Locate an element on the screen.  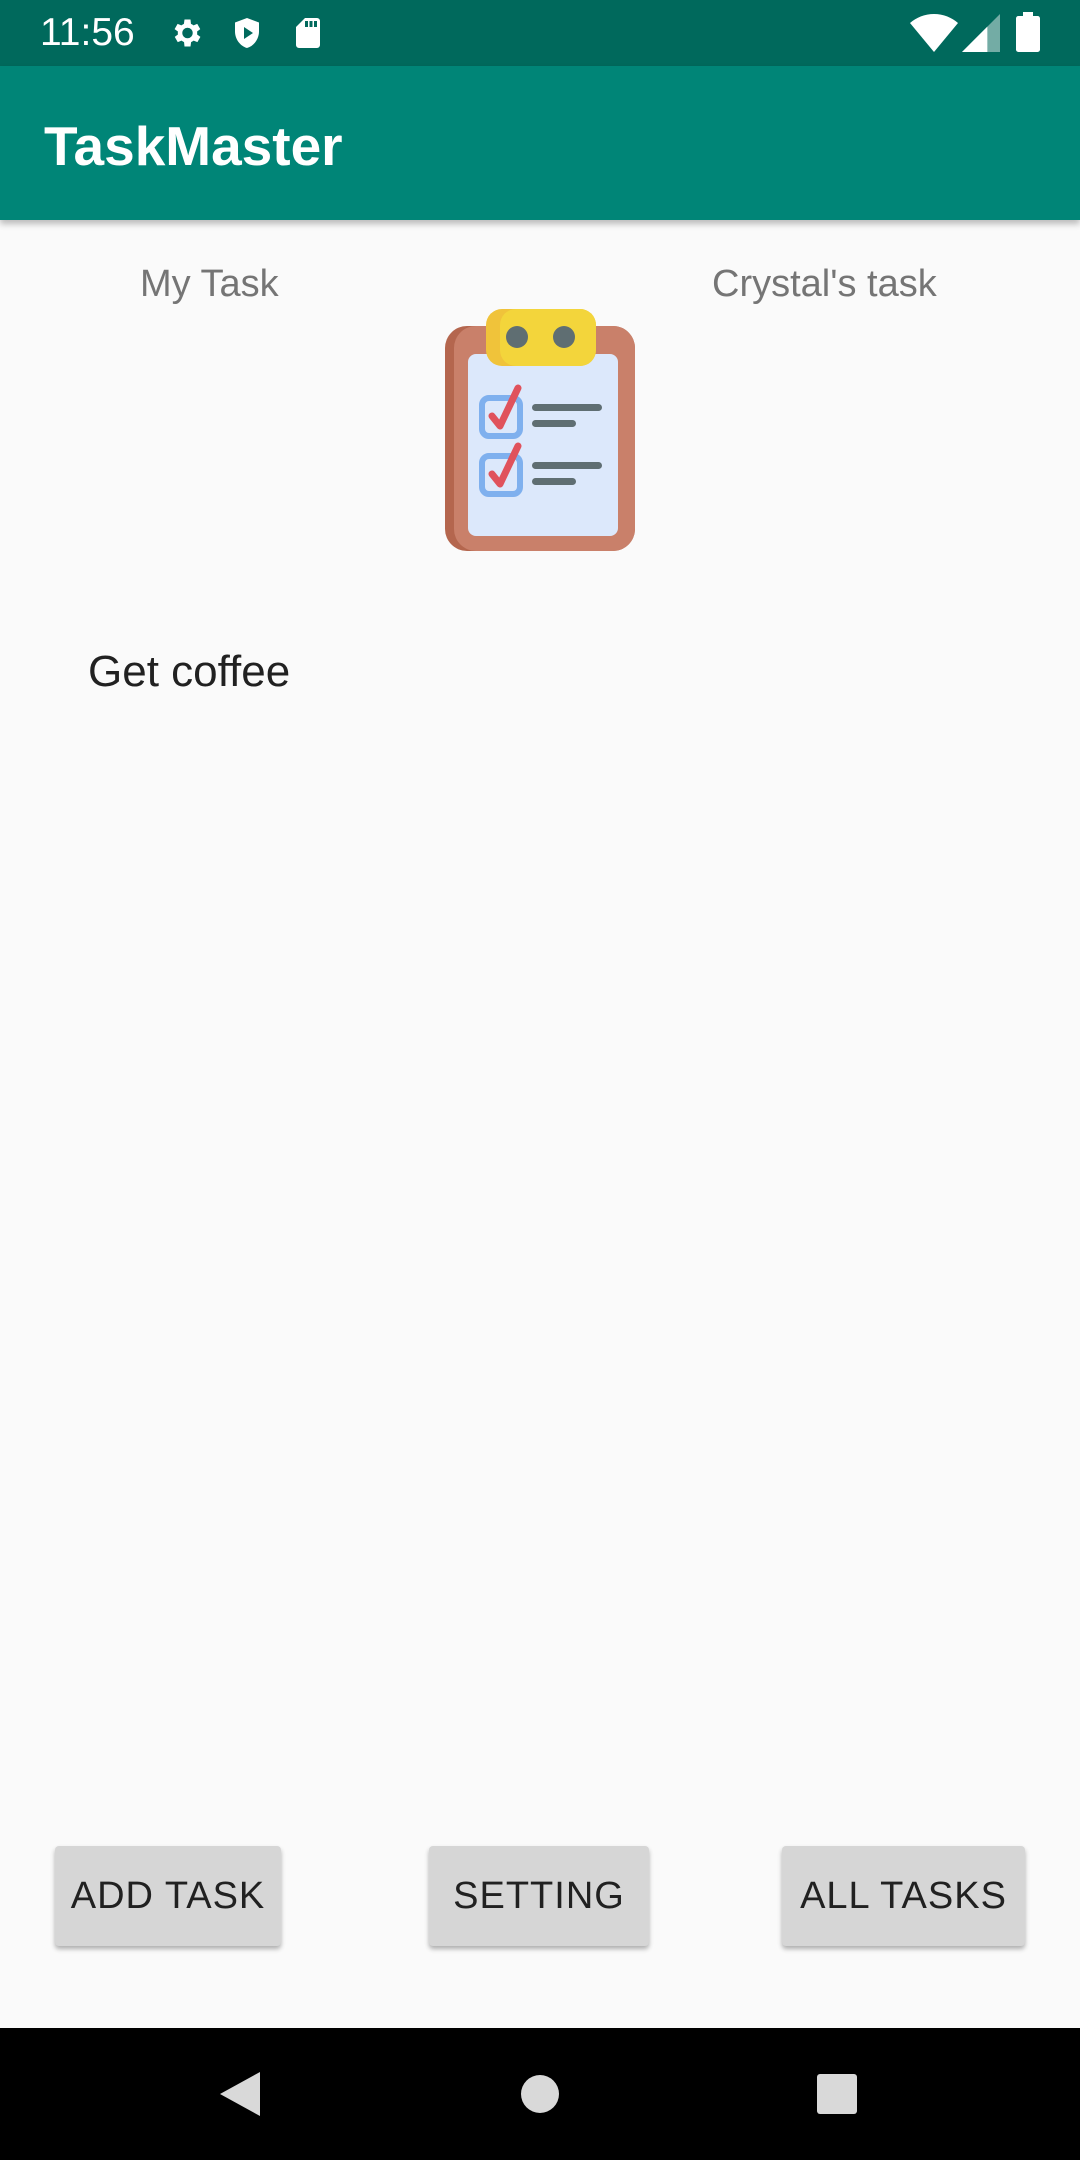
wifi-icon is located at coordinates (934, 33).